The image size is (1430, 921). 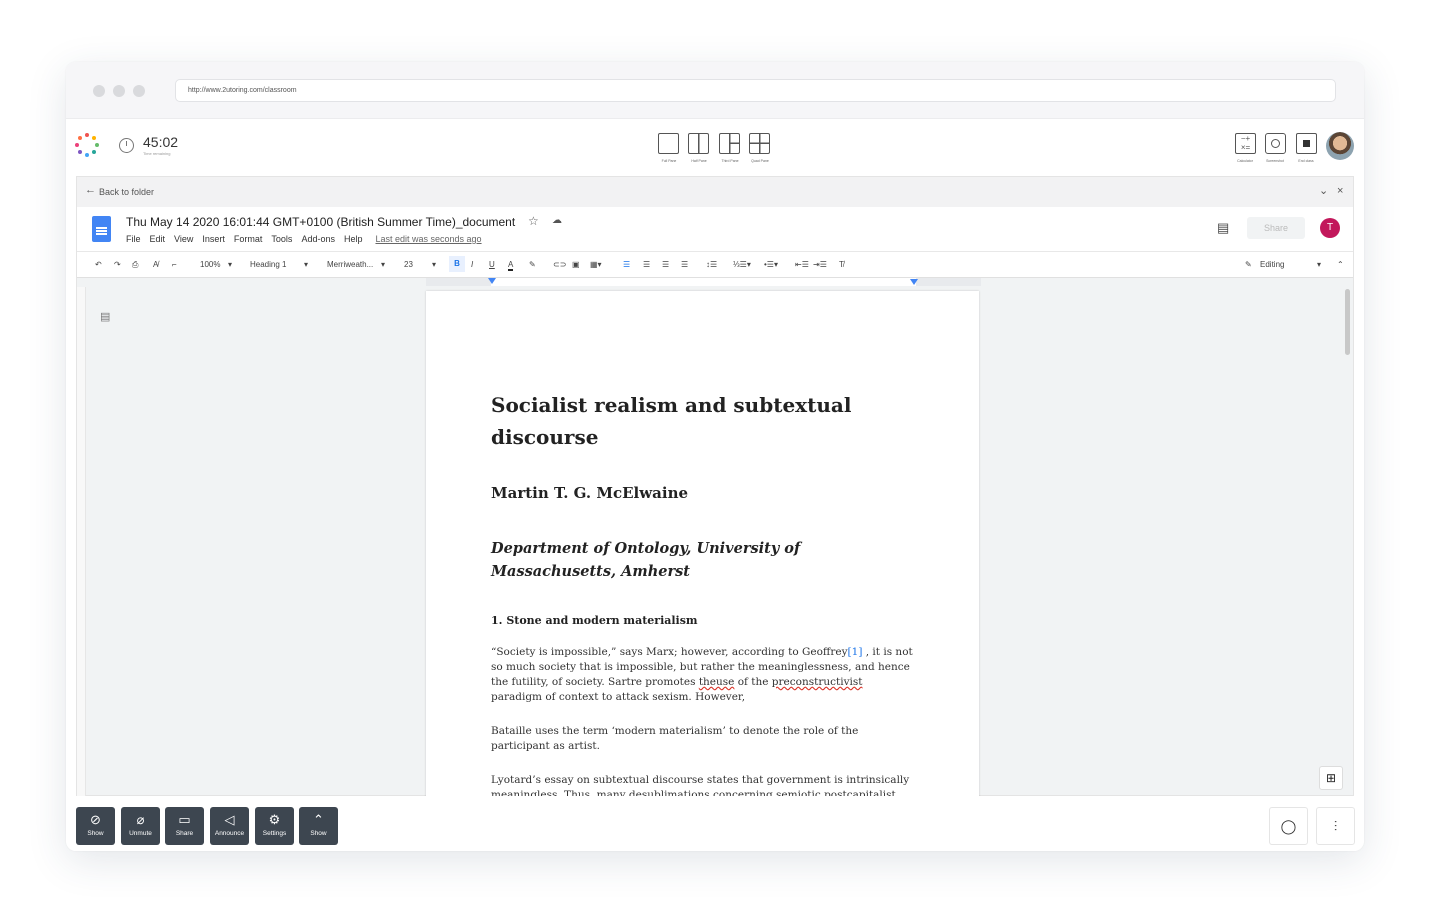 What do you see at coordinates (771, 264) in the screenshot?
I see `bulleted-list-icon: •☰▾` at bounding box center [771, 264].